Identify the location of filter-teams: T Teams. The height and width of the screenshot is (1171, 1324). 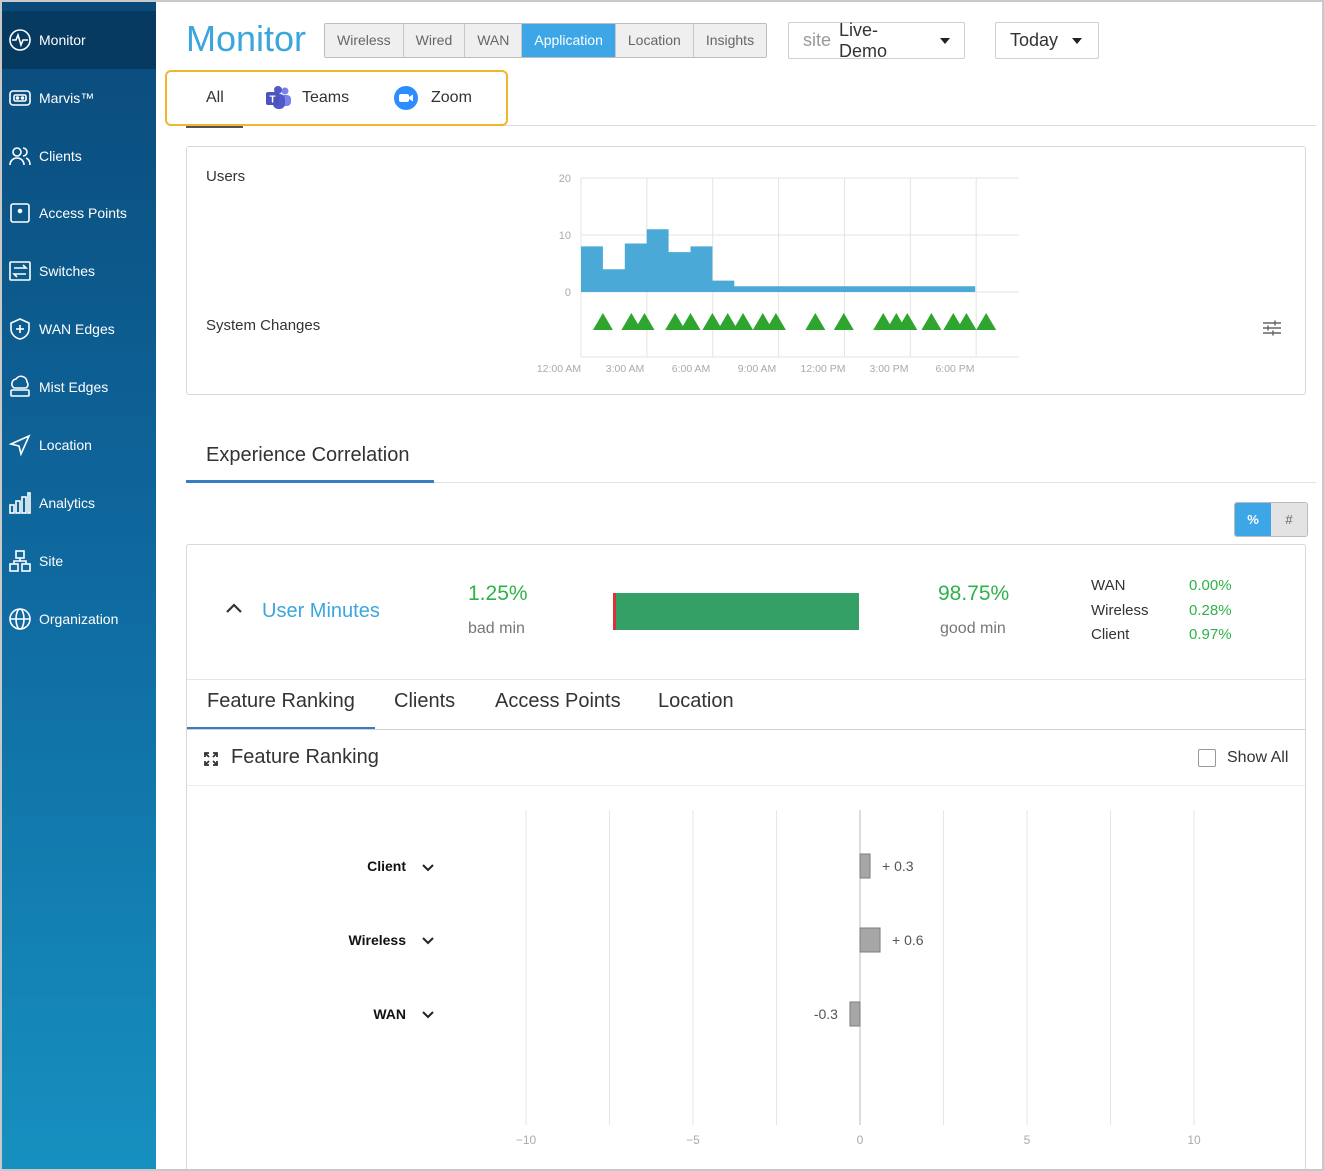
(307, 98).